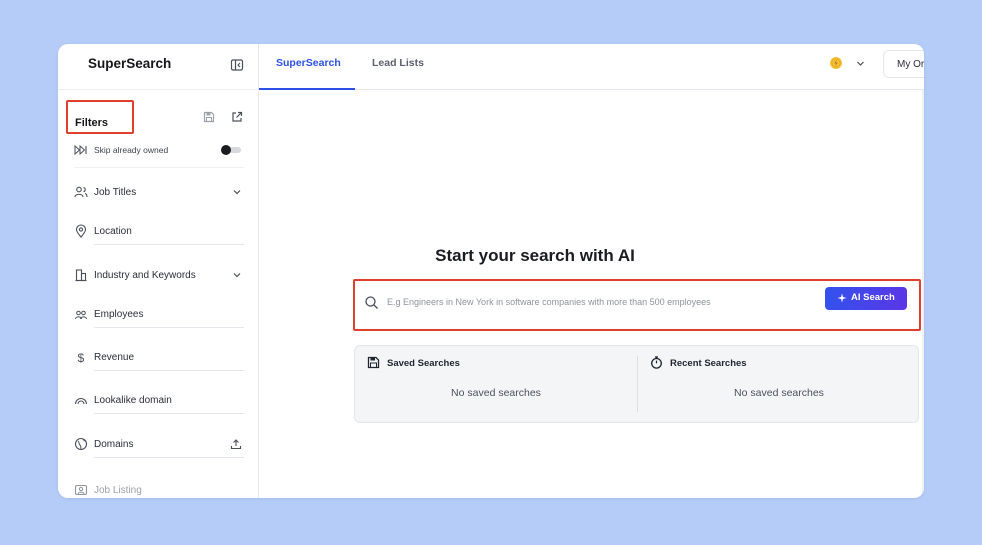 This screenshot has height=545, width=982. Describe the element at coordinates (81, 444) in the screenshot. I see `globe-icon` at that location.